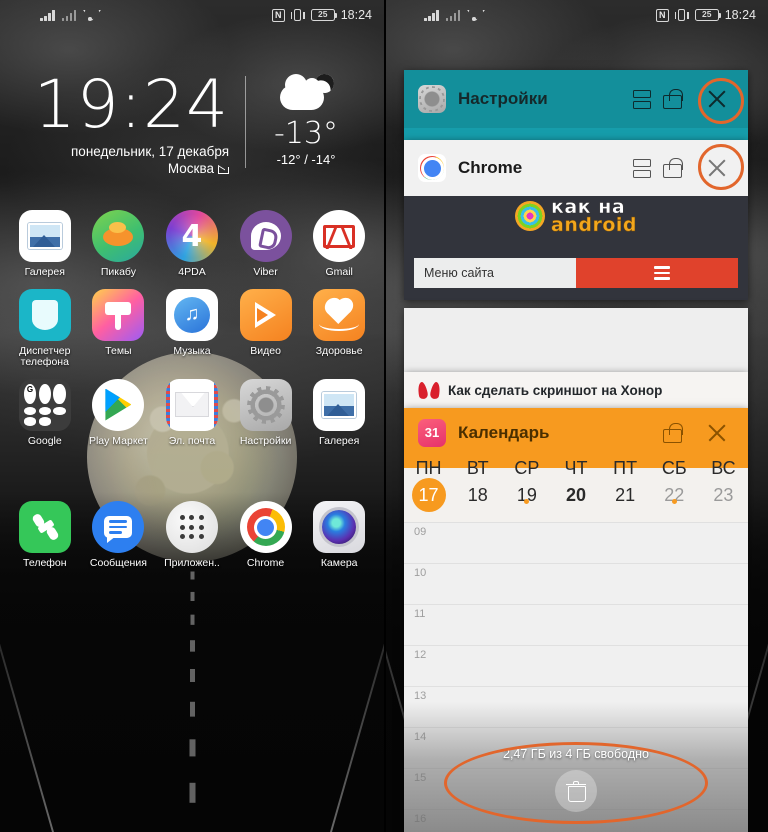 This screenshot has width=768, height=832. What do you see at coordinates (576, 215) in the screenshot?
I see `site-logo: как на android` at bounding box center [576, 215].